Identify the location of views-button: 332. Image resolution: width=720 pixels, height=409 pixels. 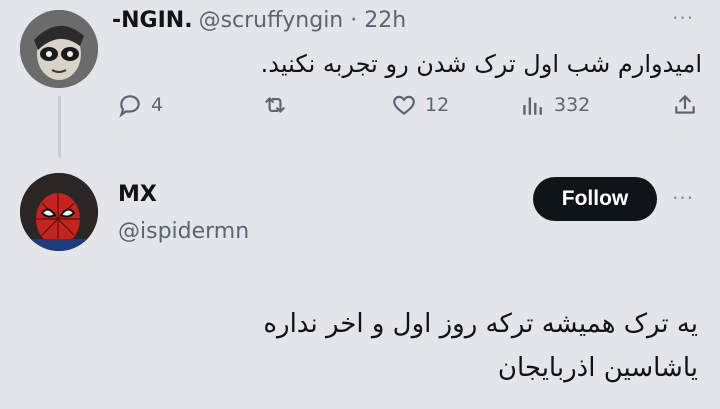
(555, 105).